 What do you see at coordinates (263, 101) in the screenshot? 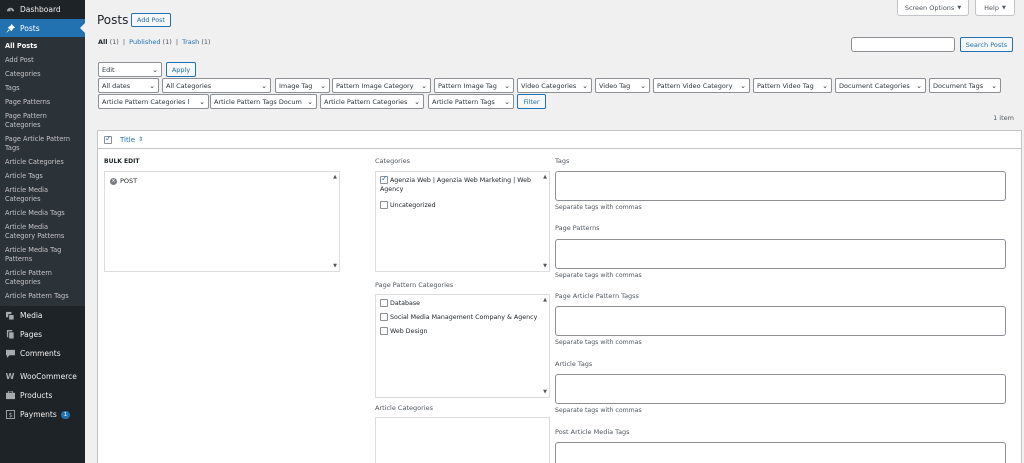
I see `filter-article-pattern-tags-docum: Article Pattern Tags Docum ⌄` at bounding box center [263, 101].